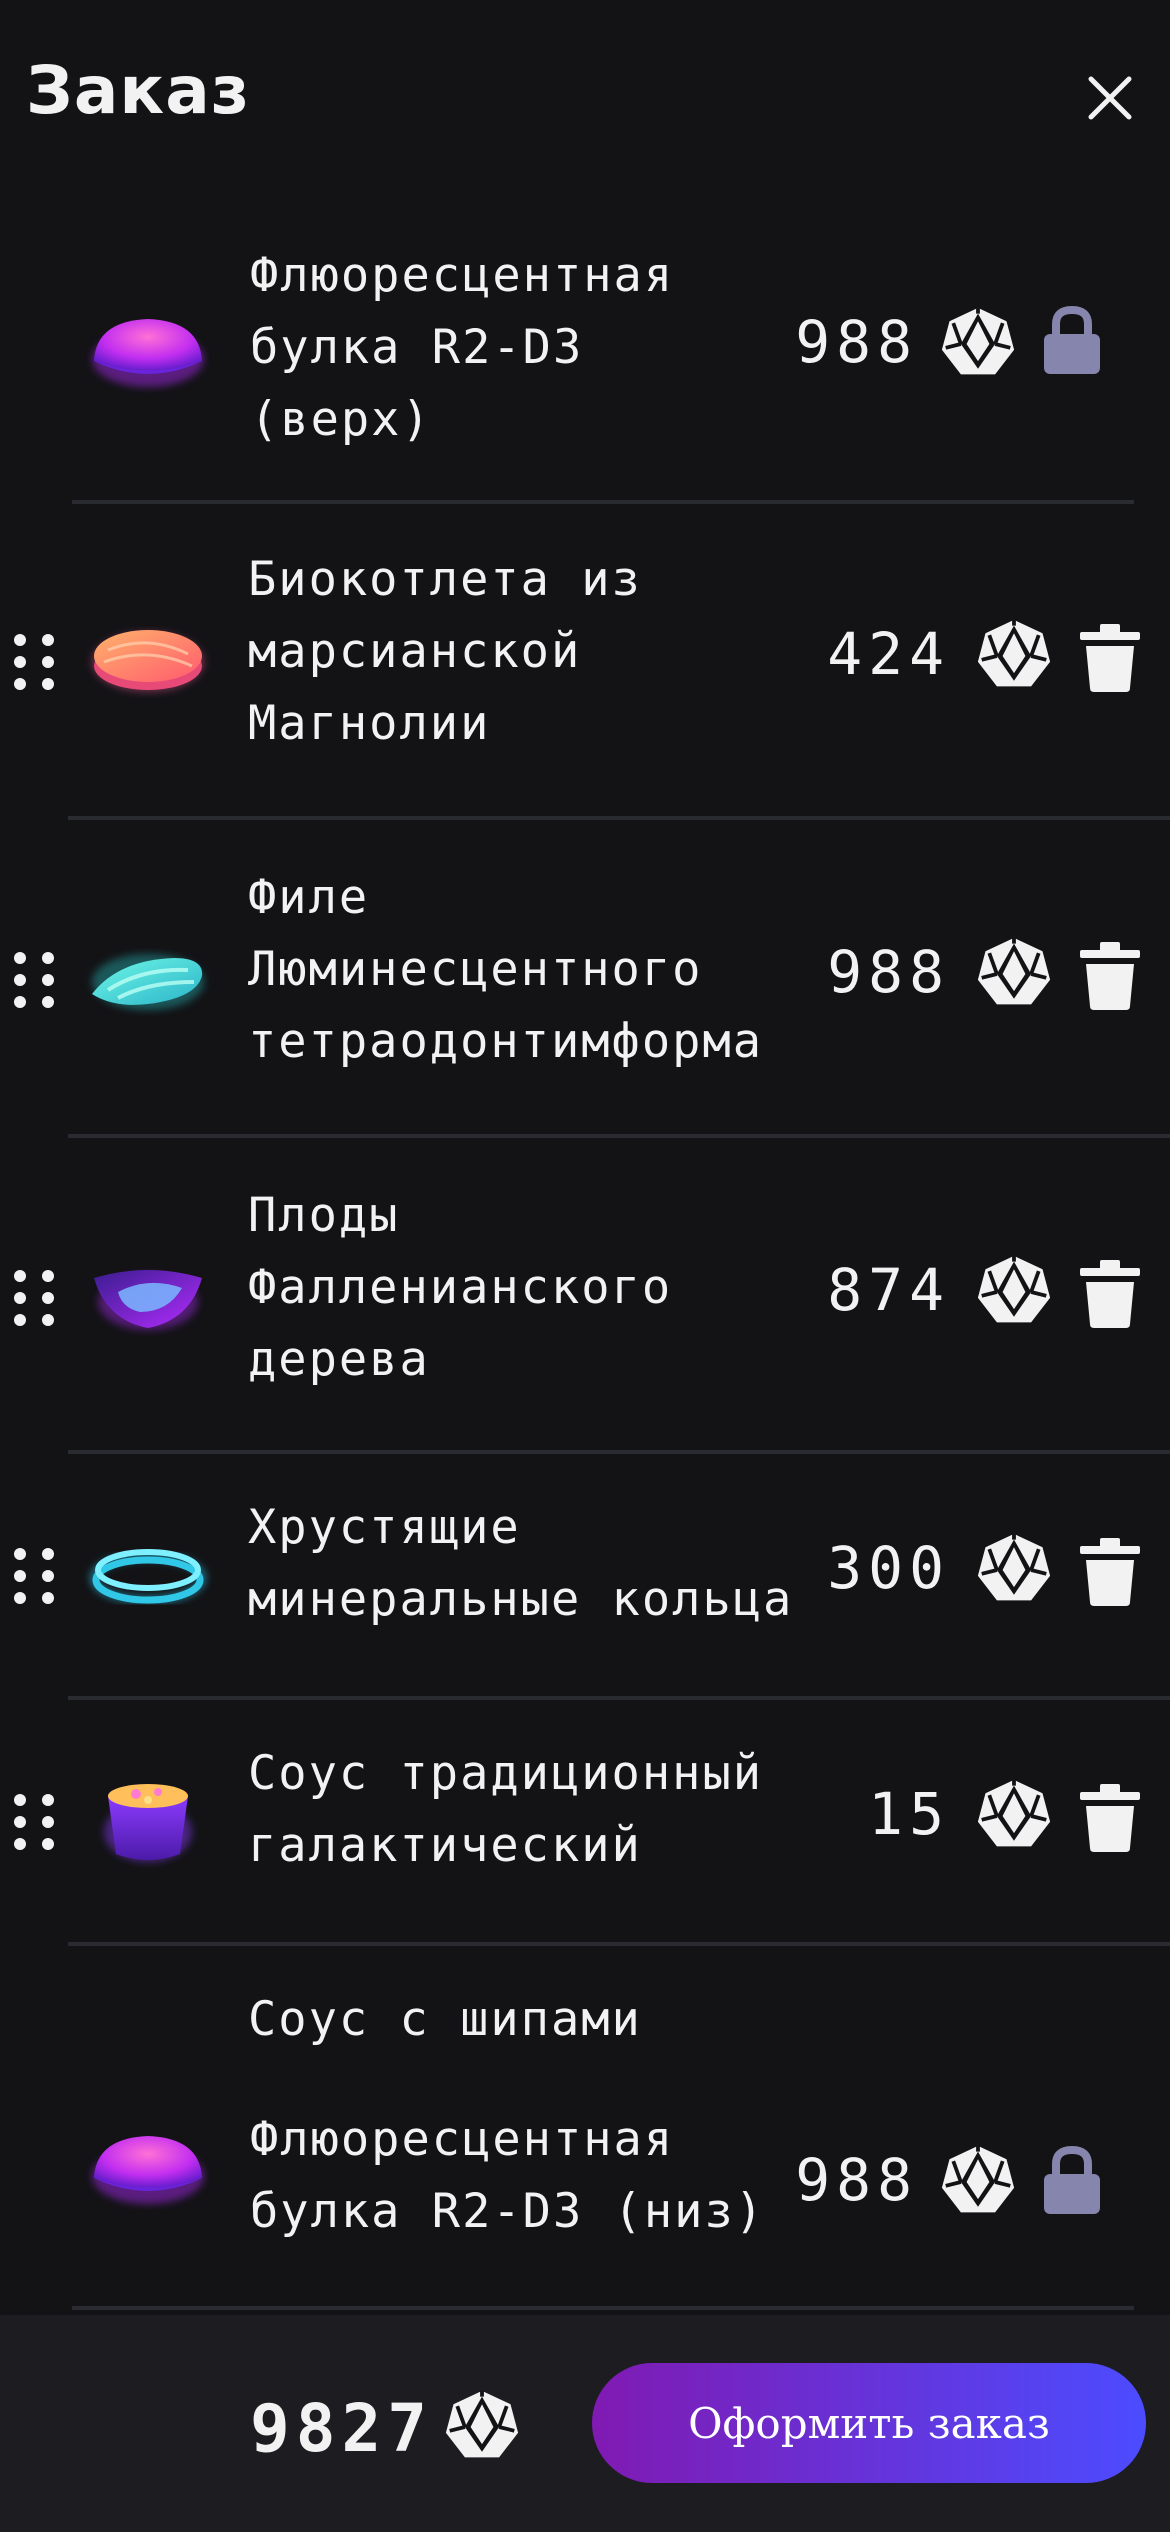 The height and width of the screenshot is (2532, 1170). I want to click on fruit-image, so click(148, 1300).